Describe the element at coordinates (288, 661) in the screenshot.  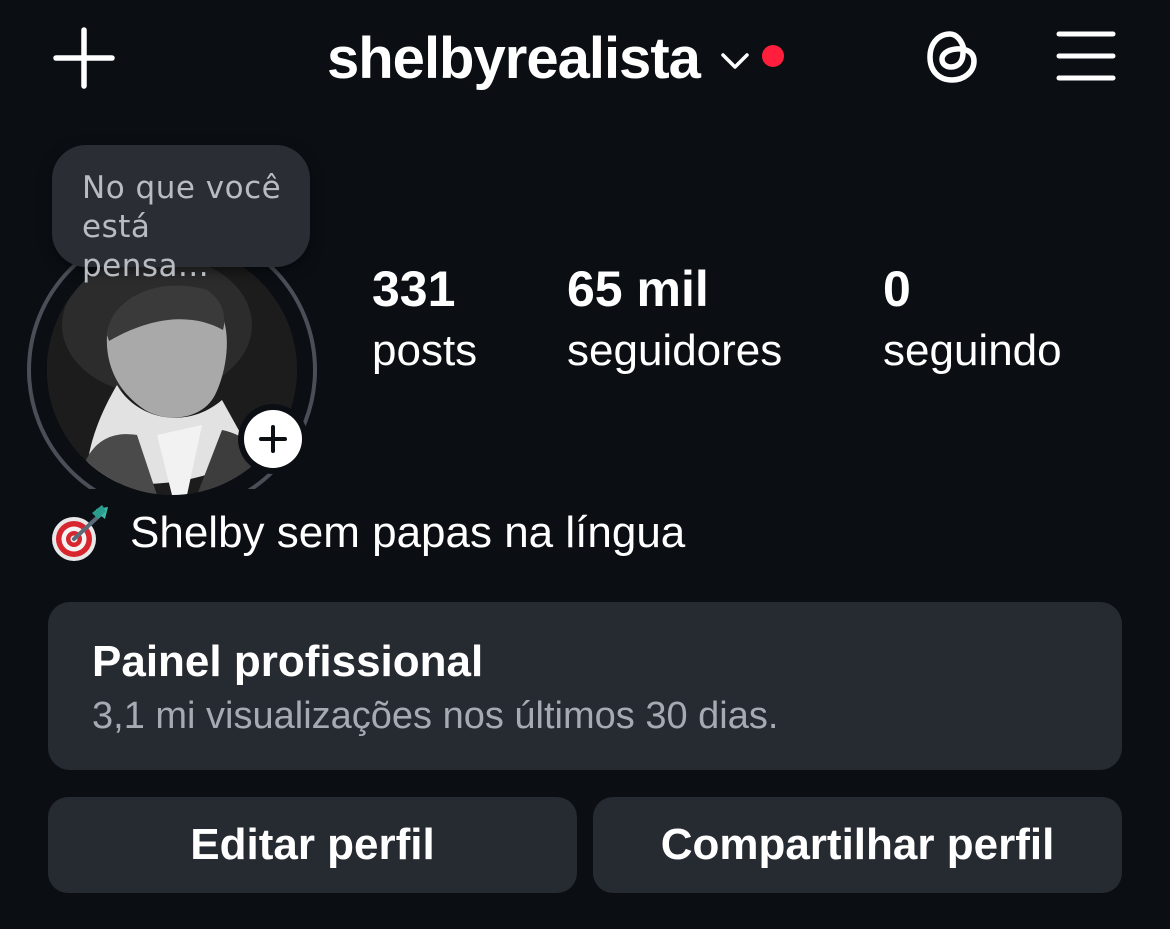
I see `dashboard-title: Painel profissional` at that location.